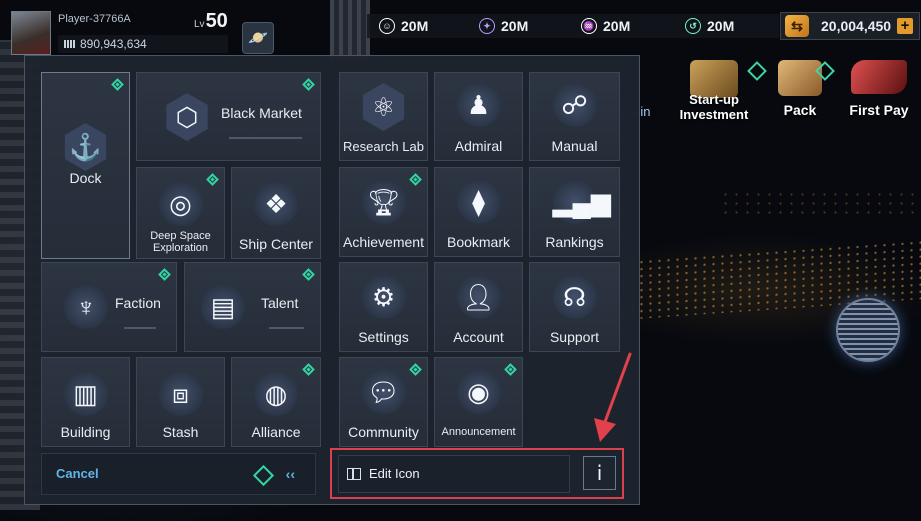 This screenshot has width=921, height=521. Describe the element at coordinates (180, 204) in the screenshot. I see `wormhole-icon: ◎` at that location.